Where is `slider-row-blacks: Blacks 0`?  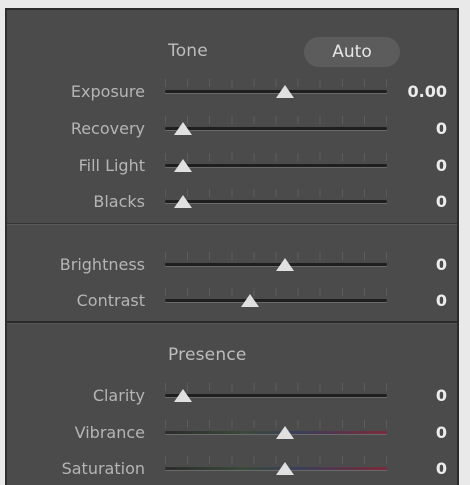
slider-row-blacks: Blacks 0 is located at coordinates (232, 202).